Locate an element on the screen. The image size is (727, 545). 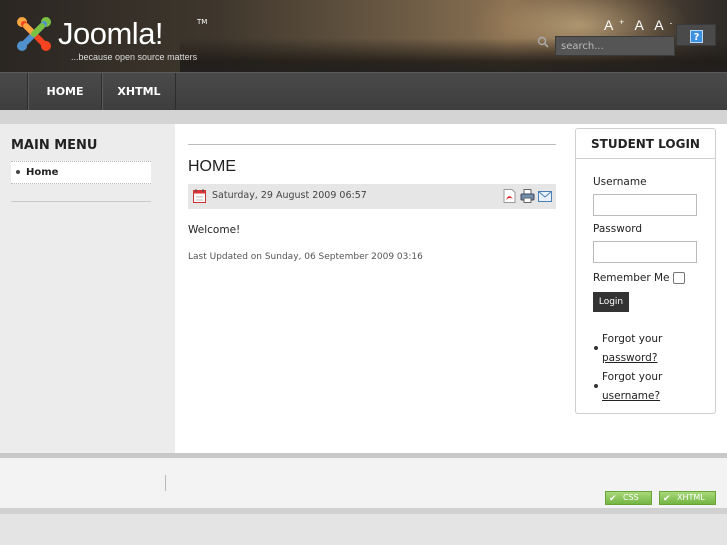
nav-item-home: HOME is located at coordinates (65, 91).